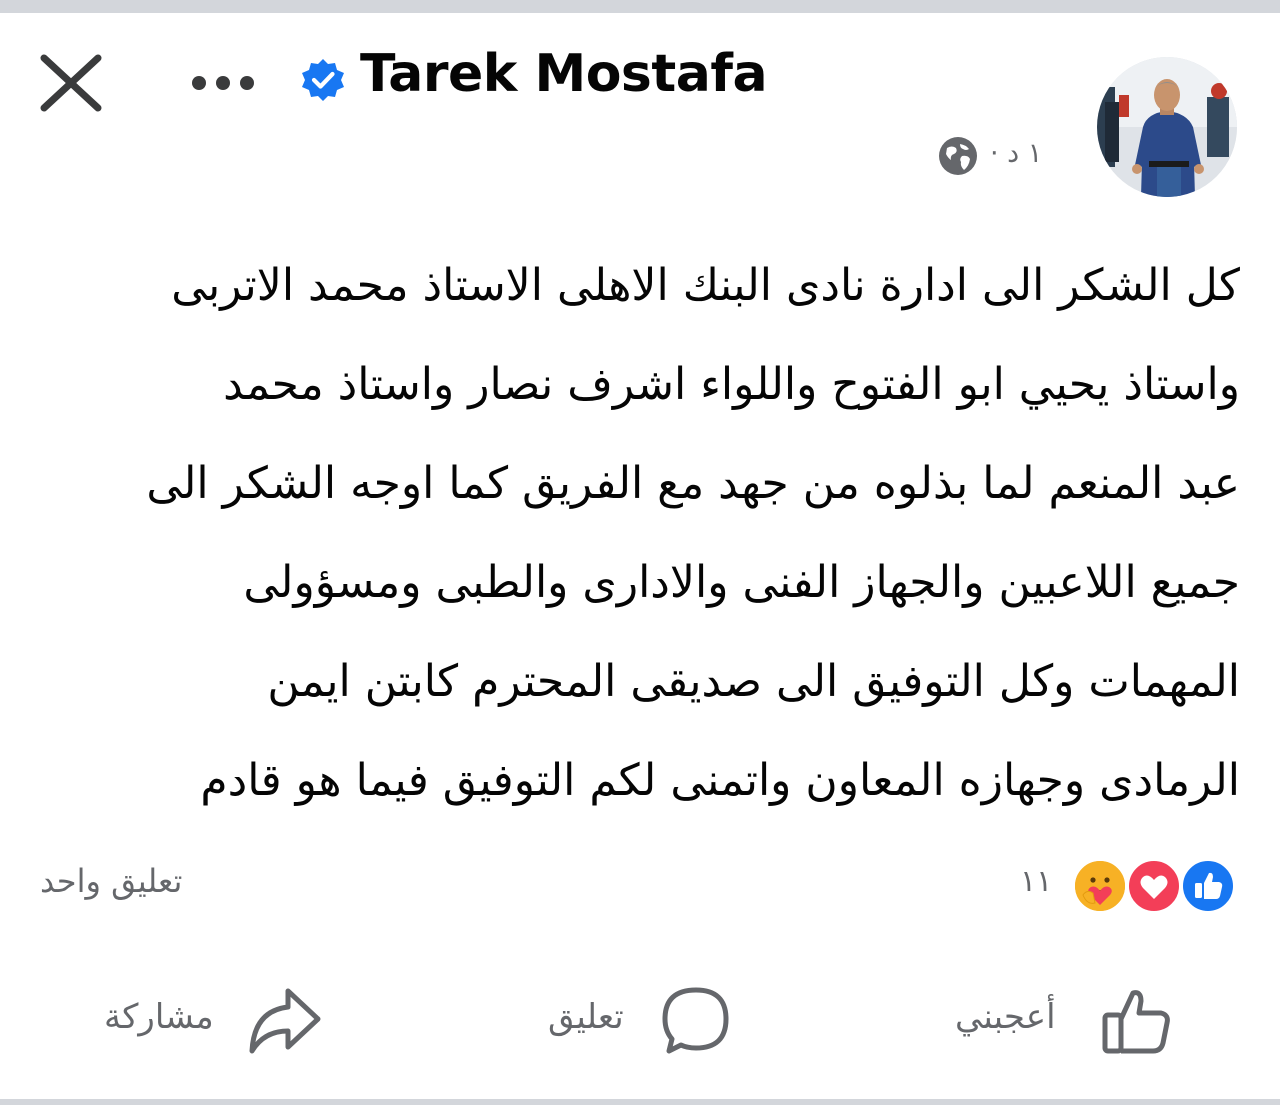  I want to click on top-divider, so click(640, 6).